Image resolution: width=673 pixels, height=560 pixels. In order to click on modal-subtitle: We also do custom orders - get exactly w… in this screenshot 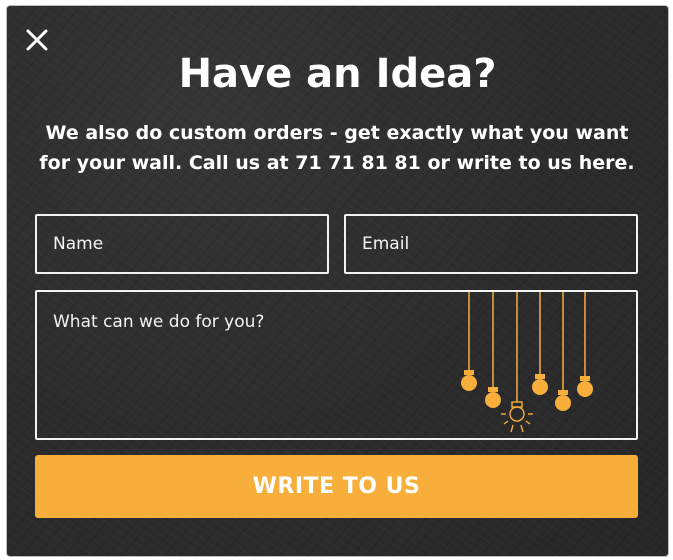, I will do `click(337, 148)`.